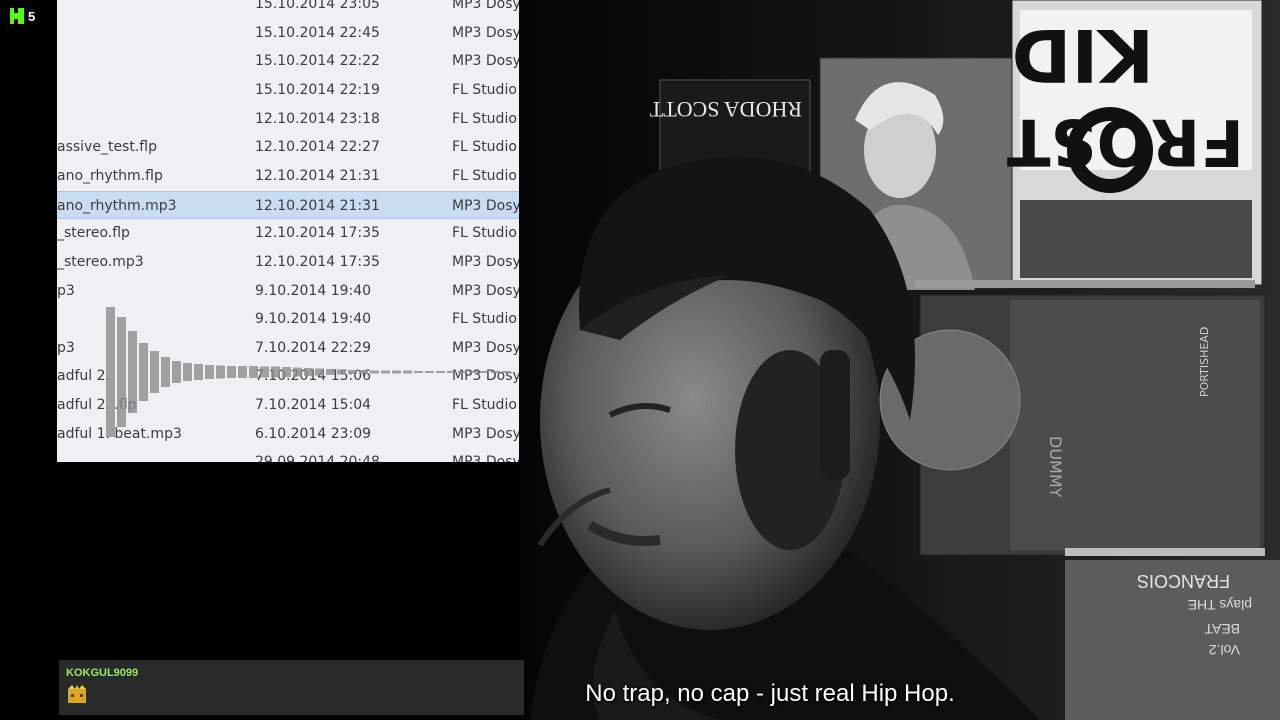 The image size is (1280, 720). Describe the element at coordinates (725, 109) in the screenshot. I see `poster-rhoda-title: RHODA SCOTT` at that location.